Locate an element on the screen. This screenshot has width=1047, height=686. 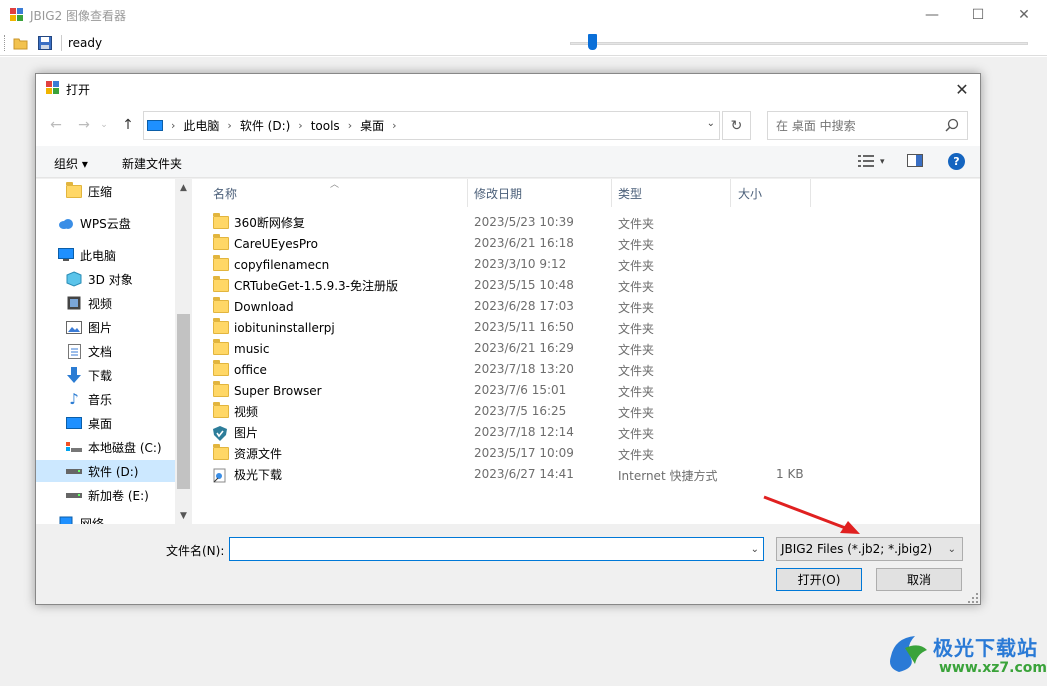
open-button: 打开(O) is located at coordinates (819, 579).